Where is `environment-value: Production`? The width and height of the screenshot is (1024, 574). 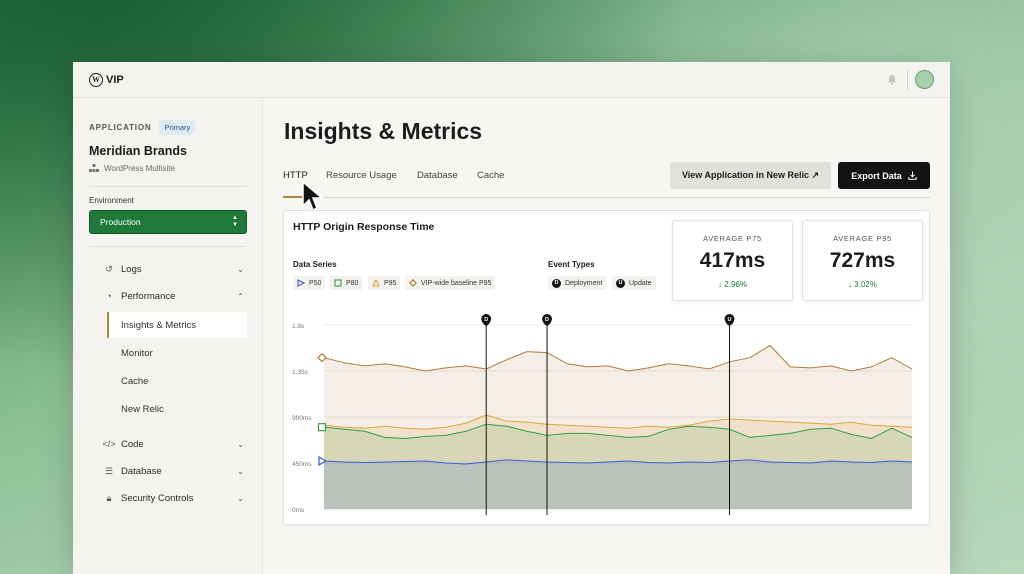 environment-value: Production is located at coordinates (120, 222).